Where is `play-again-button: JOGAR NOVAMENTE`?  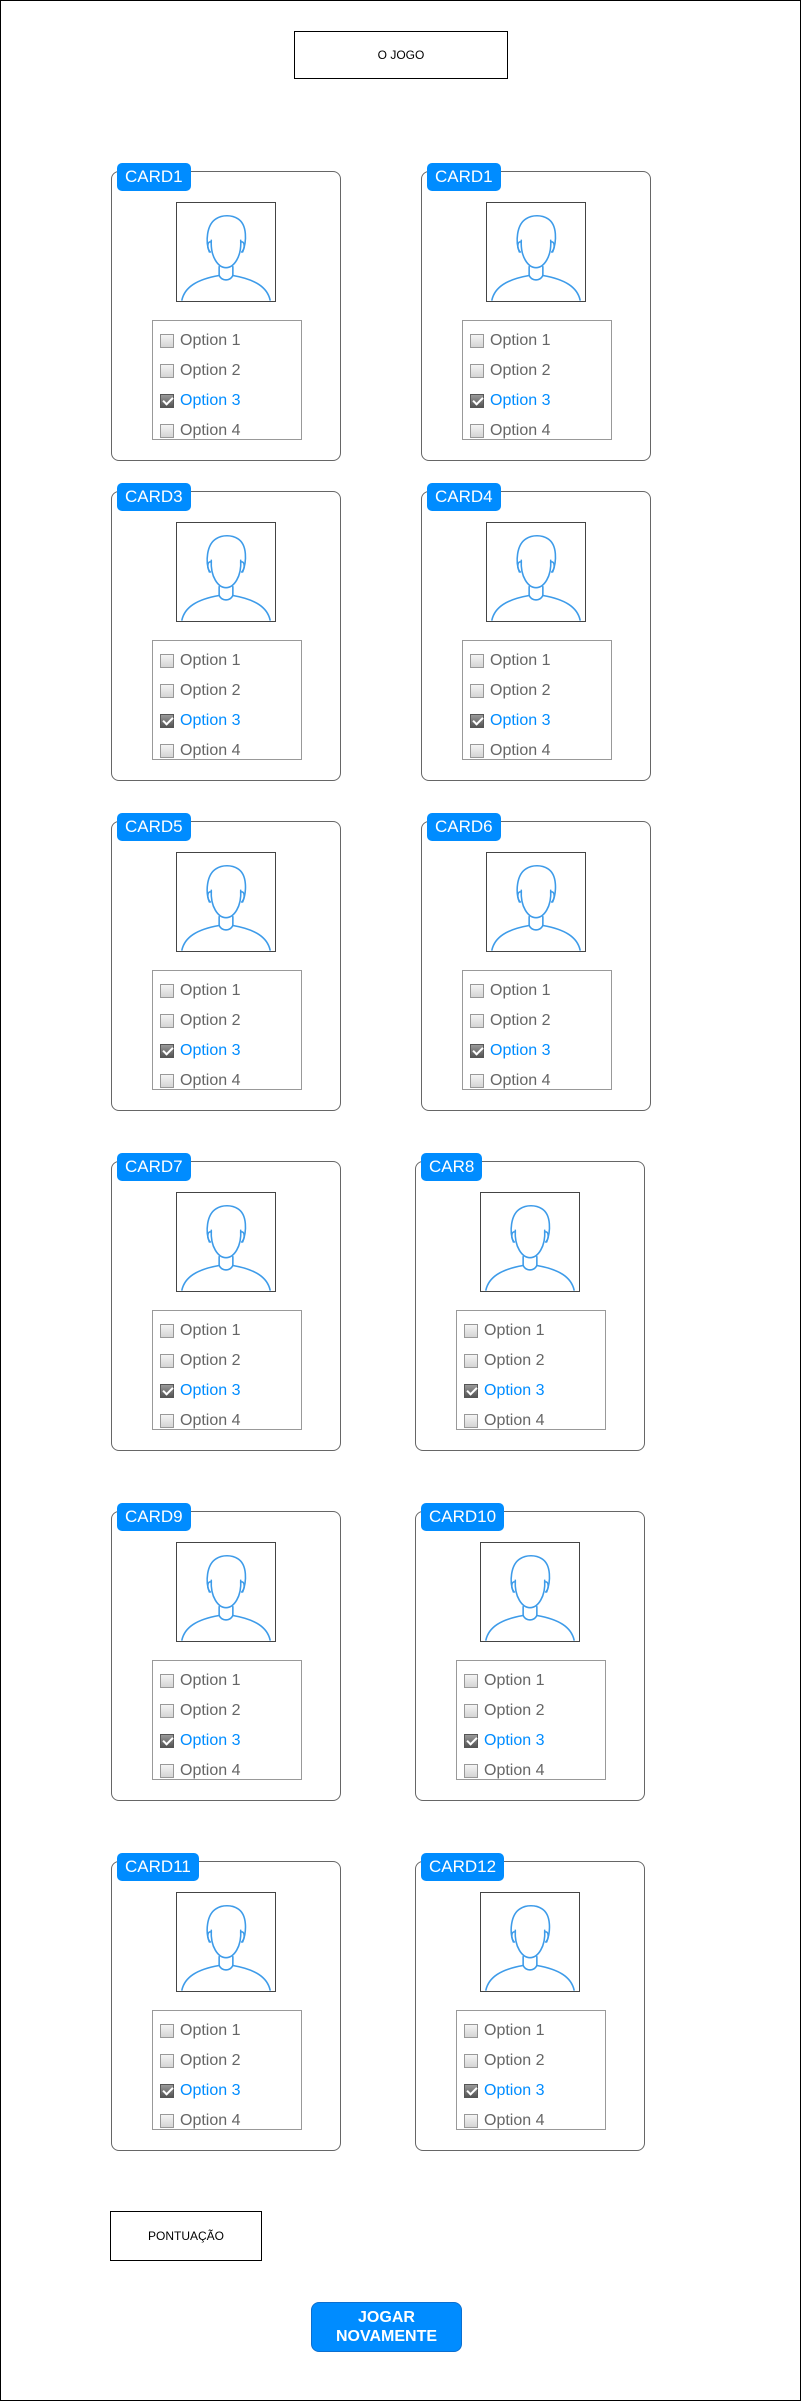
play-again-button: JOGAR NOVAMENTE is located at coordinates (386, 2327).